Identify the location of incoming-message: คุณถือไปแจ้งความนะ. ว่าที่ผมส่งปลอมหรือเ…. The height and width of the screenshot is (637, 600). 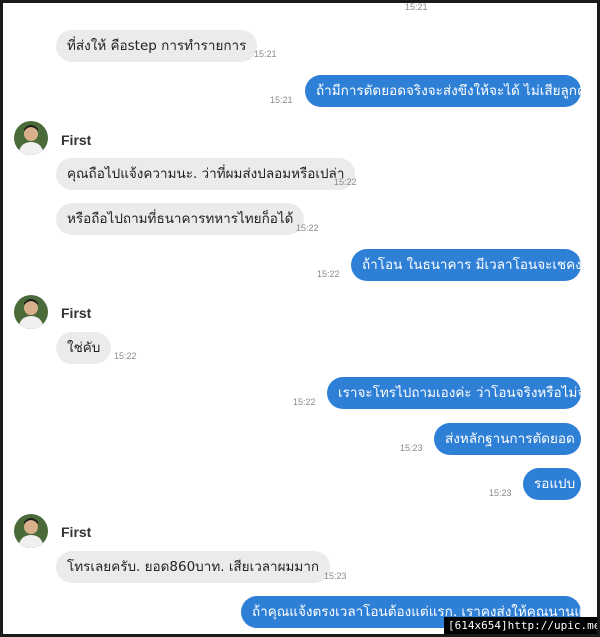
(206, 174).